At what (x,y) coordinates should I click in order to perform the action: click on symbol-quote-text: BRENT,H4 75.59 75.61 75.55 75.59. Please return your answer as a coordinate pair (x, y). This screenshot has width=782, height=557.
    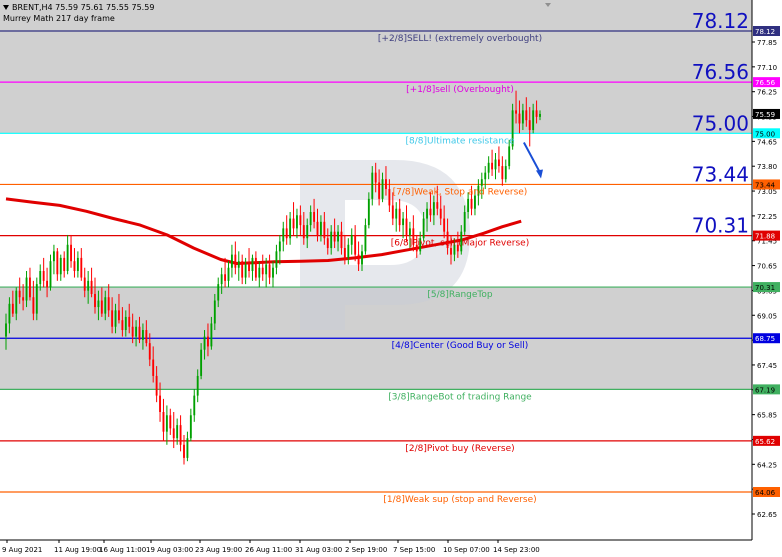
    Looking at the image, I should click on (83, 7).